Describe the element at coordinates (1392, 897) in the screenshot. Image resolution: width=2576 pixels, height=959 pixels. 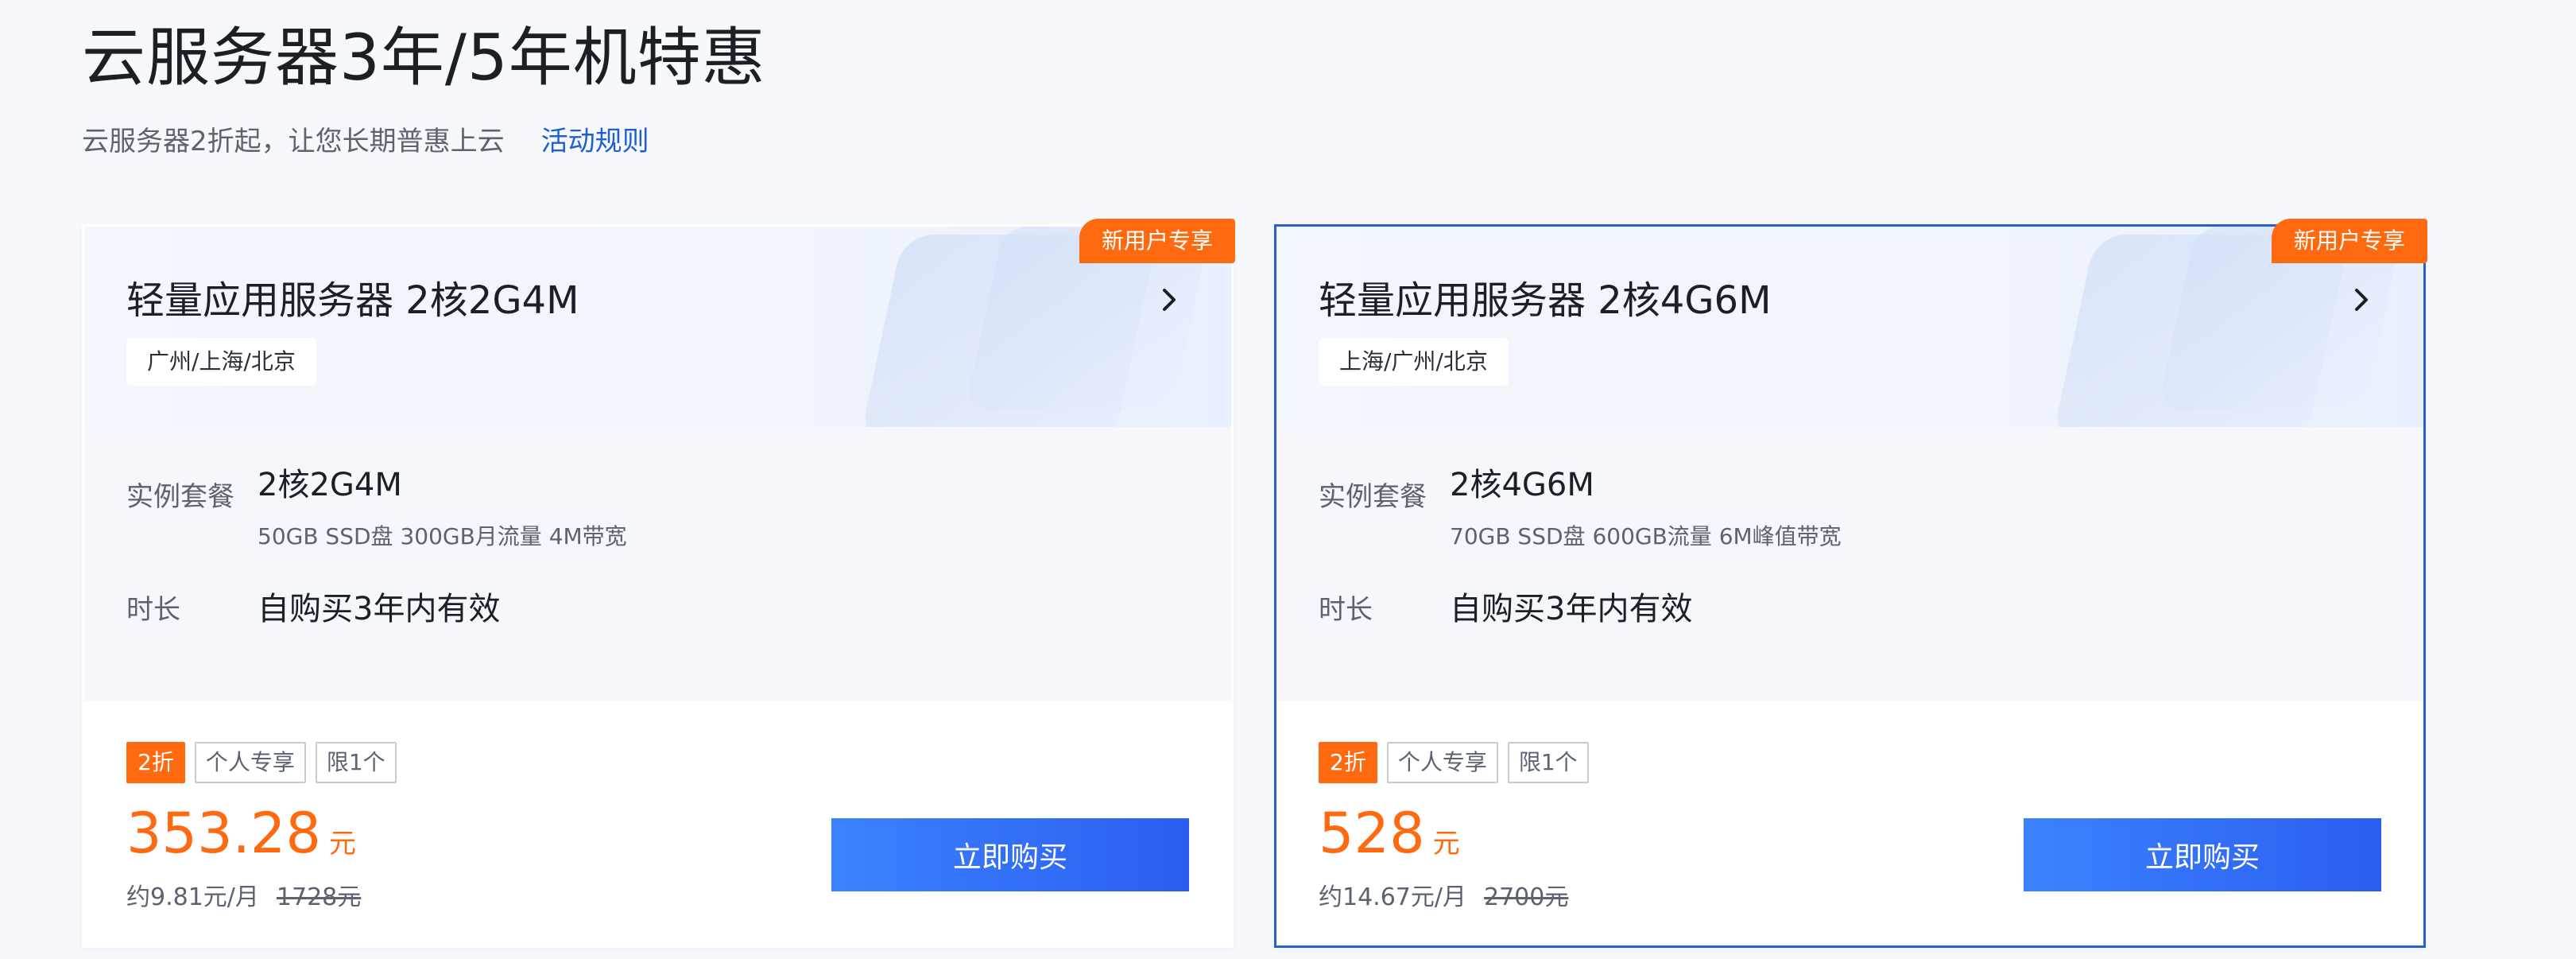
I see `monthly-price: 约14.67元/月` at that location.